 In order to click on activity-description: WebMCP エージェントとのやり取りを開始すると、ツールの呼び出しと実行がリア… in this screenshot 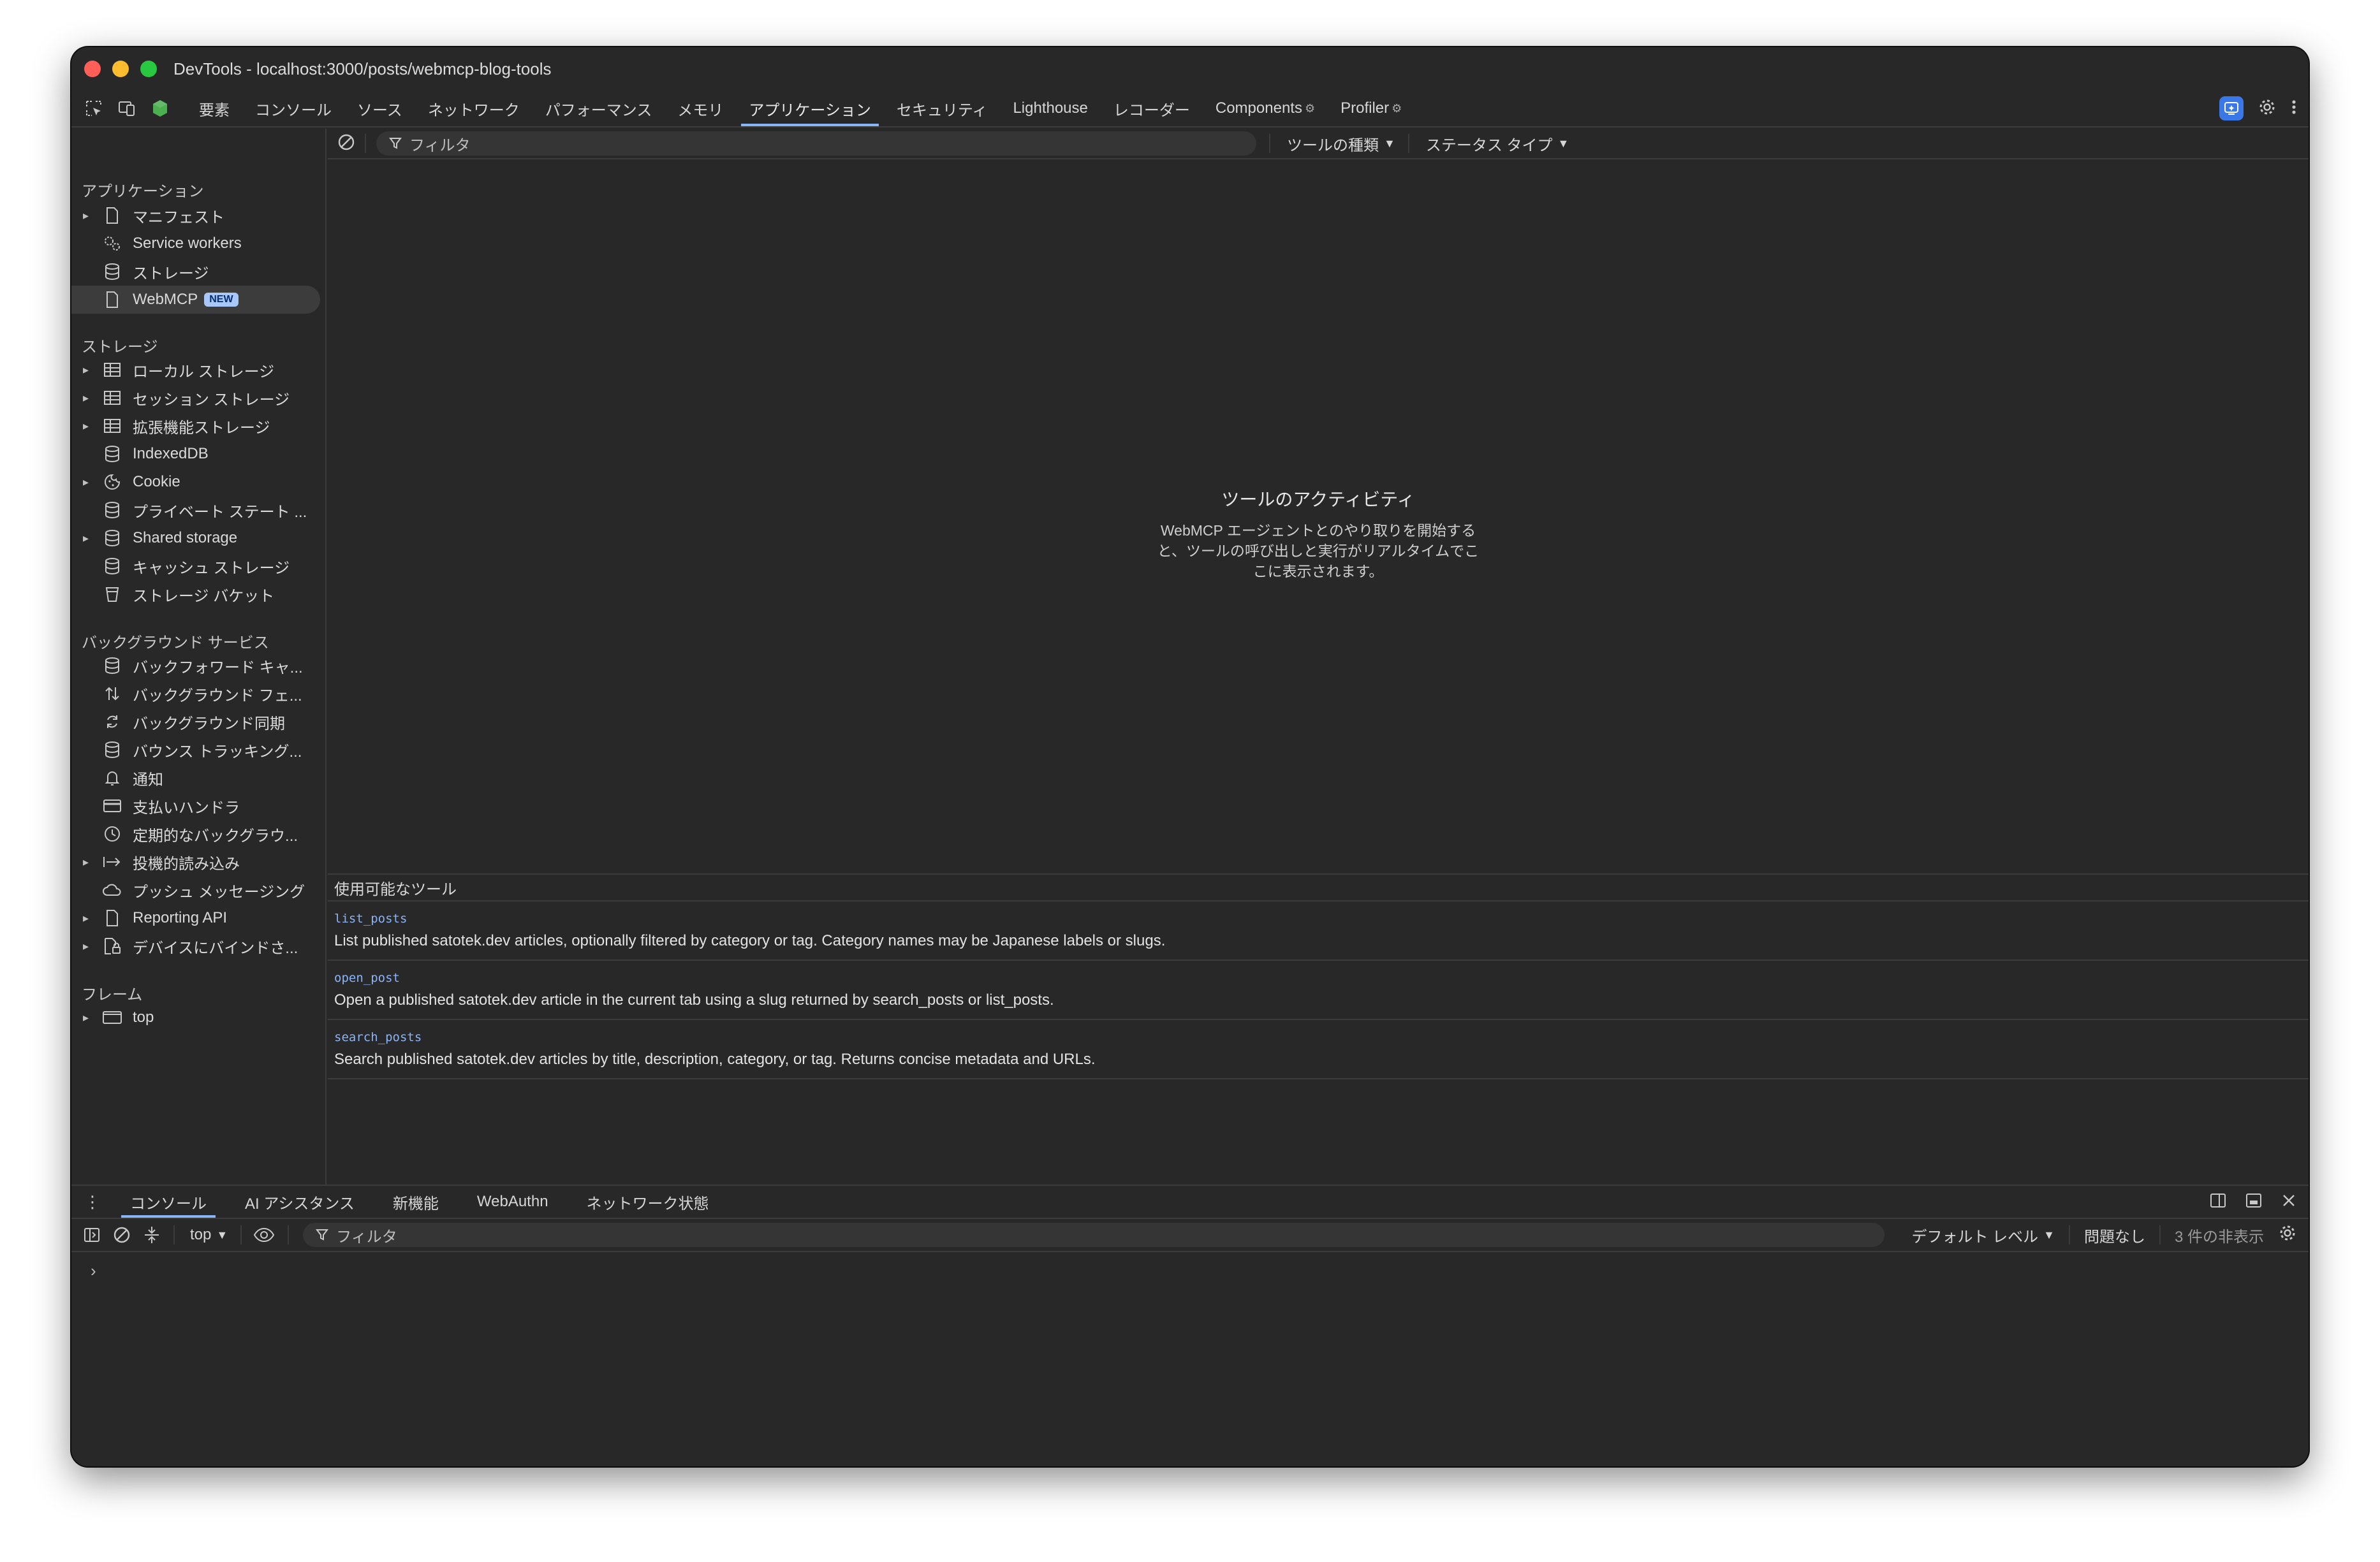, I will do `click(1318, 551)`.